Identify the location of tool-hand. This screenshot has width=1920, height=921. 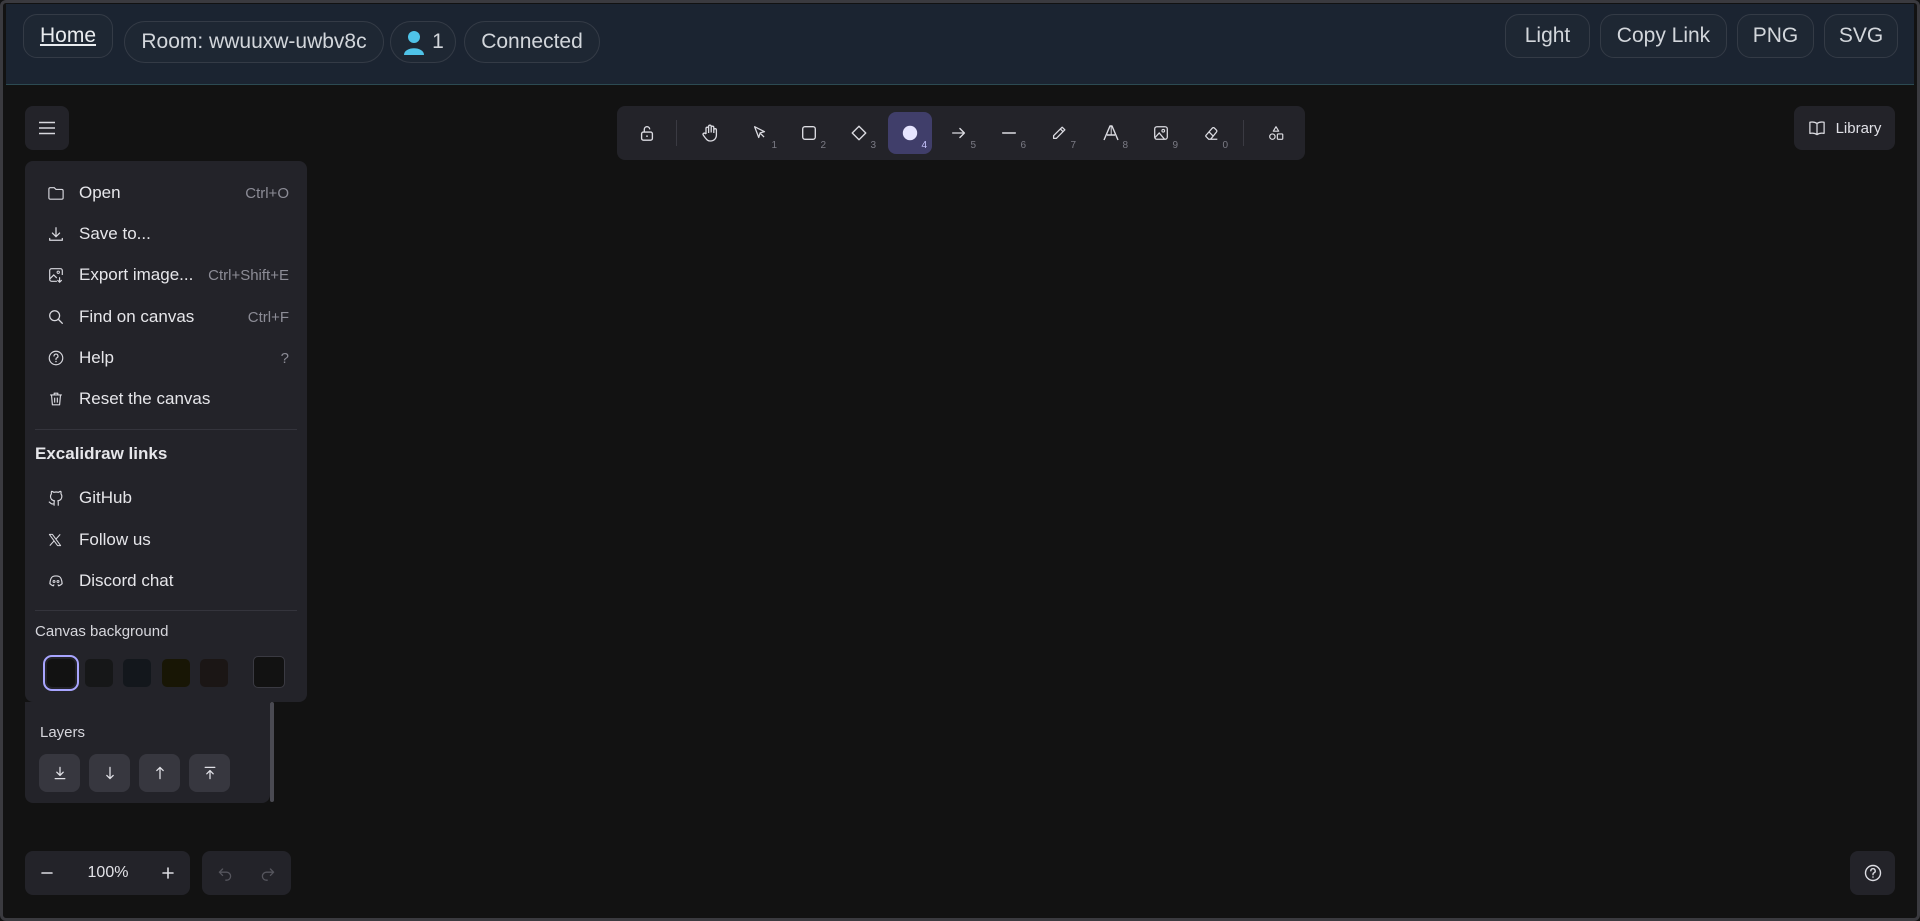
(710, 133).